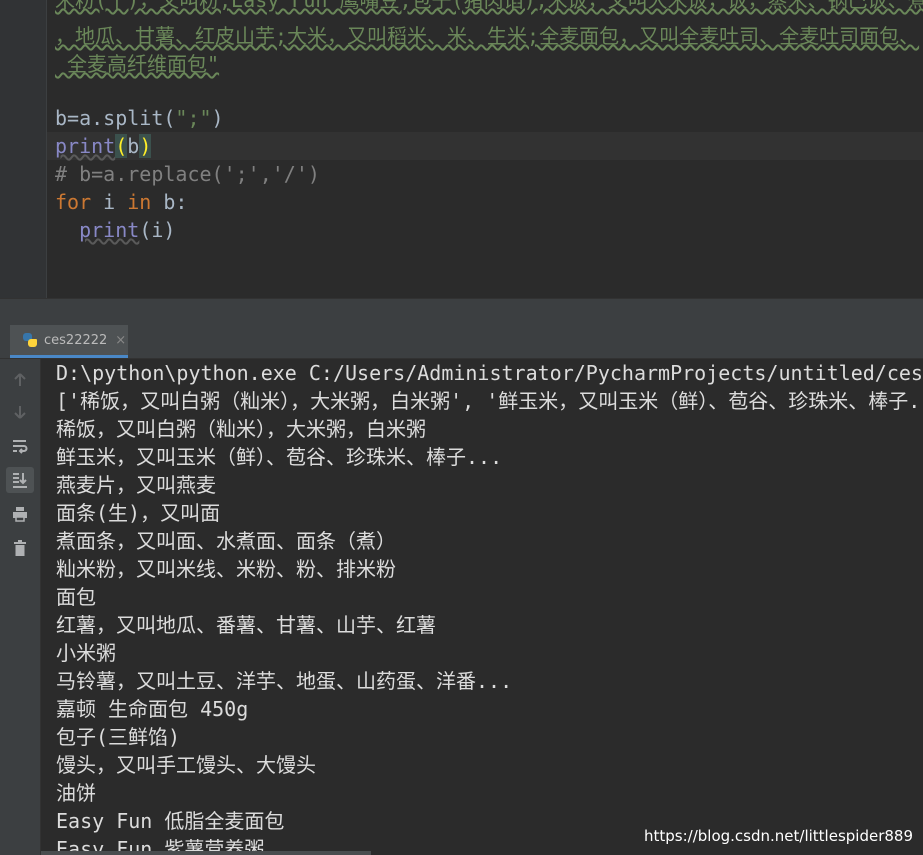 The height and width of the screenshot is (855, 923). I want to click on console-line: 小米粥, so click(86, 653).